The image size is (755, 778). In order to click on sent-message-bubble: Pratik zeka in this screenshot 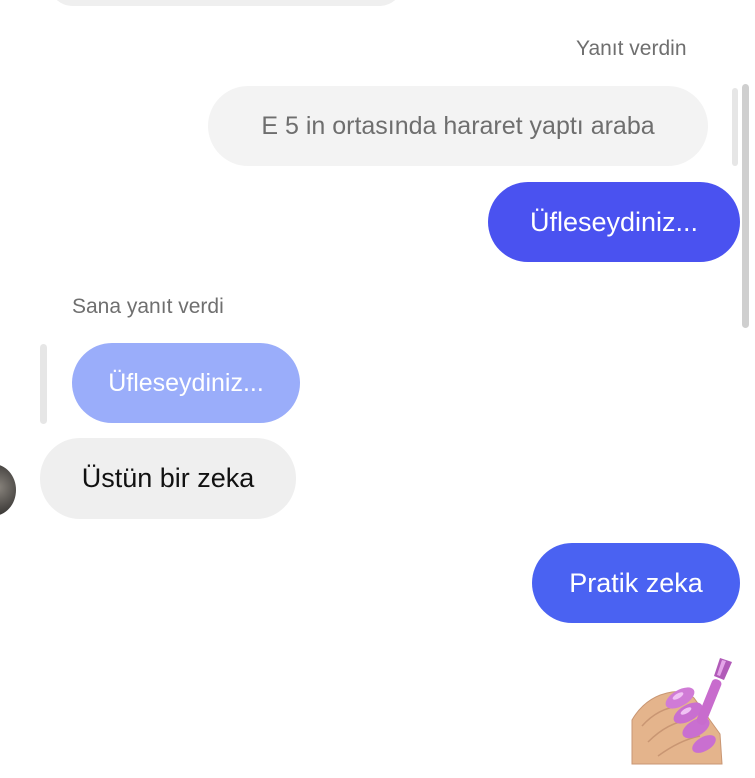, I will do `click(636, 583)`.